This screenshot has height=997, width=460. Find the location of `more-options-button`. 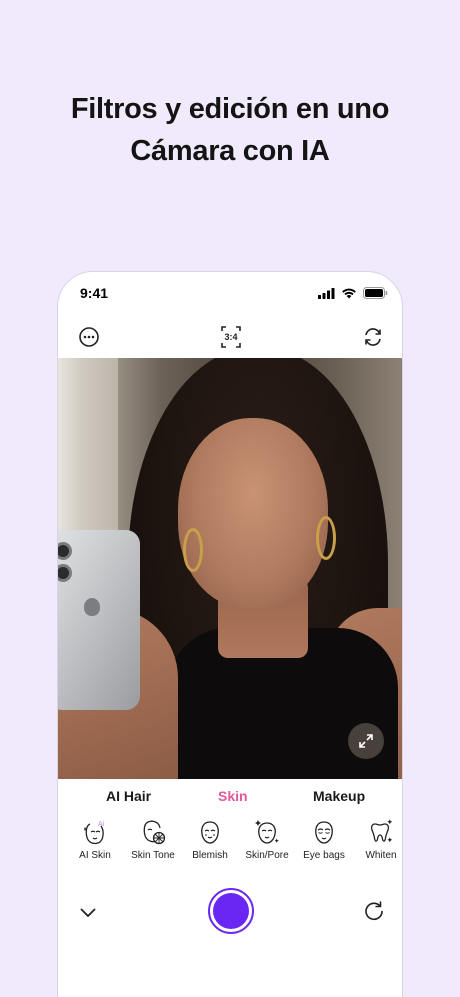

more-options-button is located at coordinates (89, 337).